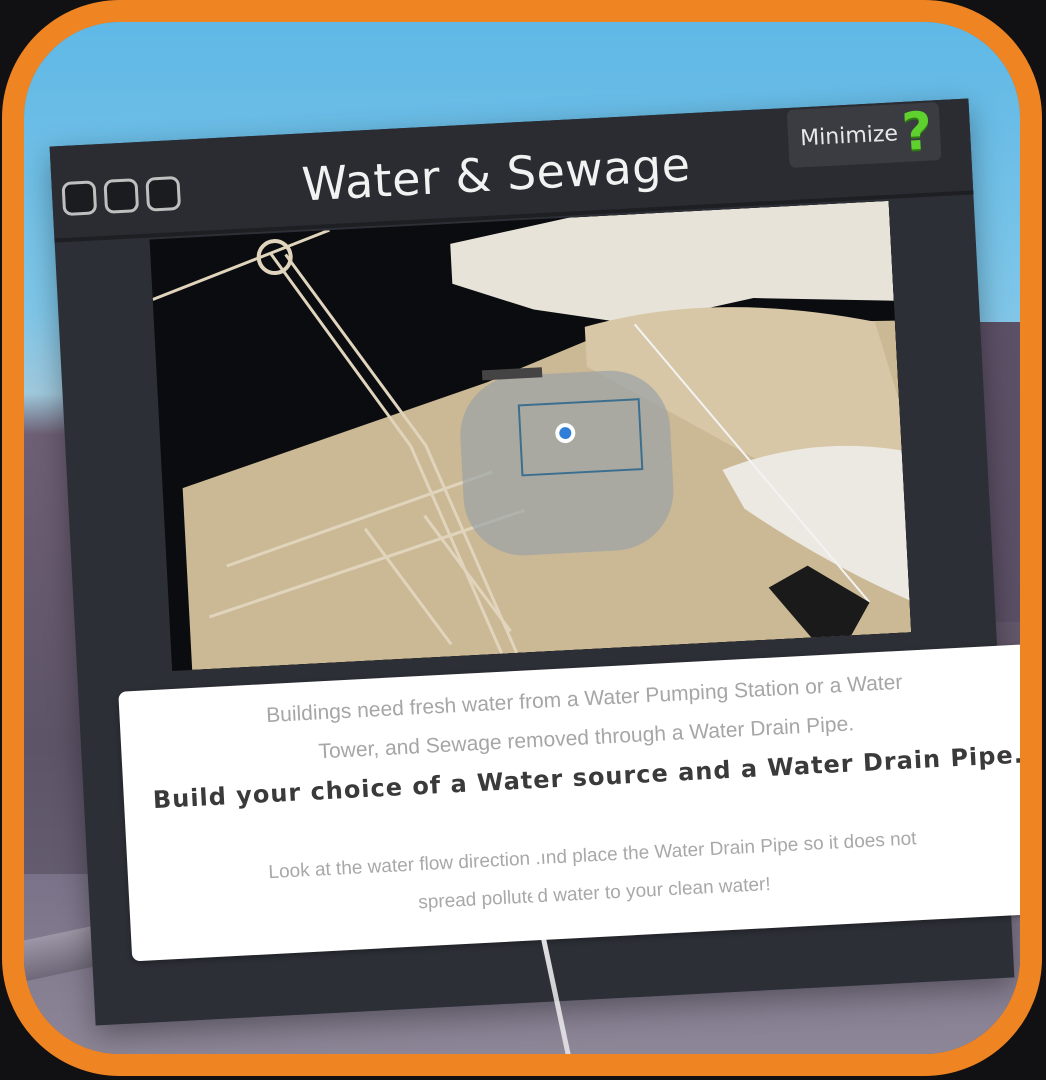  What do you see at coordinates (567, 463) in the screenshot?
I see `preview-placement-zone` at bounding box center [567, 463].